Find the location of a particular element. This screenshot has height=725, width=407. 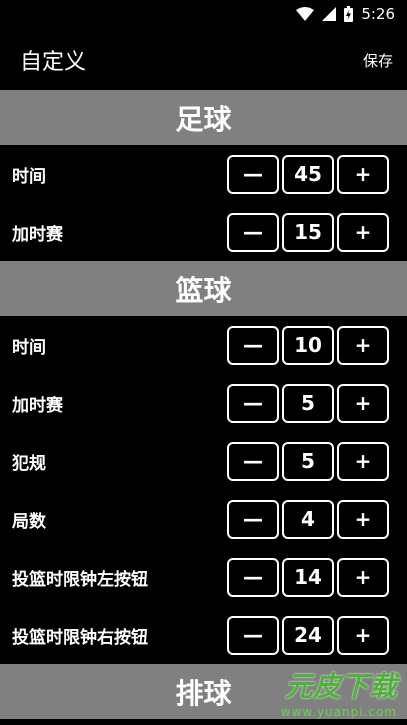

value-stepper: —45 + is located at coordinates (308, 174).